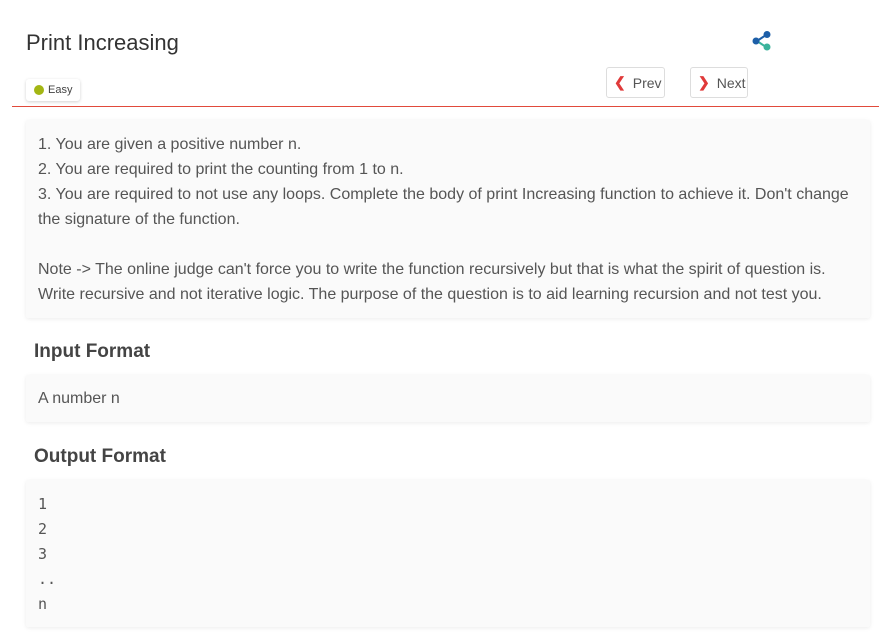 The height and width of the screenshot is (635, 879). Describe the element at coordinates (43, 554) in the screenshot. I see `output-line: 3` at that location.